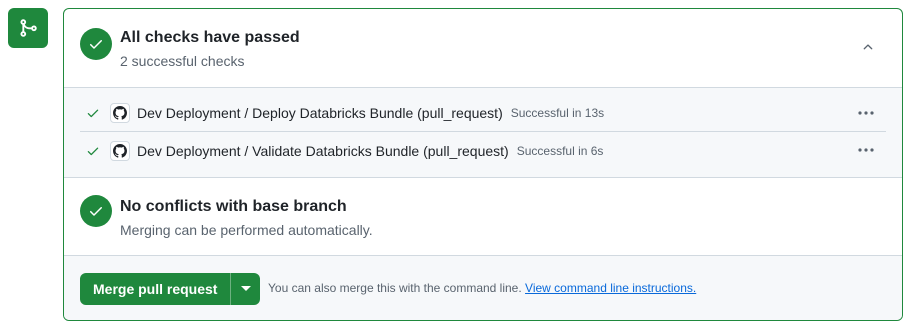  What do you see at coordinates (557, 113) in the screenshot?
I see `check-status: Successful in 13s` at bounding box center [557, 113].